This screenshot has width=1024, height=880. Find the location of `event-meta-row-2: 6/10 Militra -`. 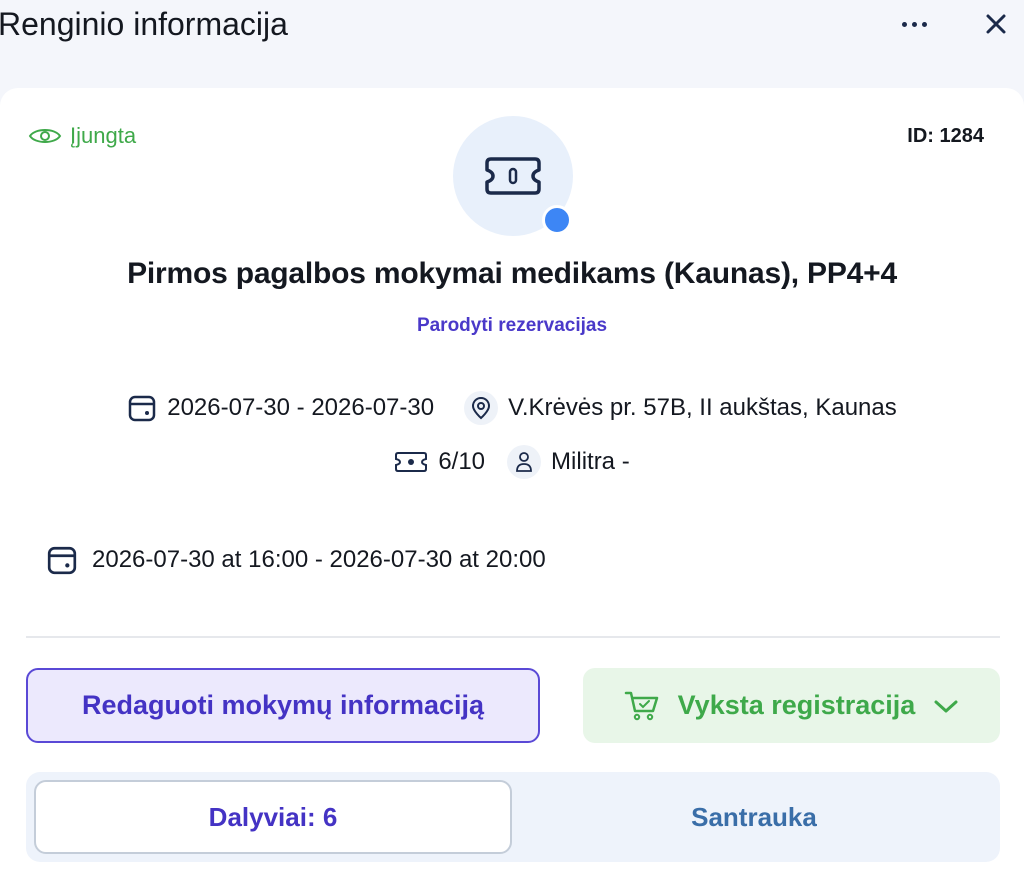

event-meta-row-2: 6/10 Militra - is located at coordinates (512, 462).